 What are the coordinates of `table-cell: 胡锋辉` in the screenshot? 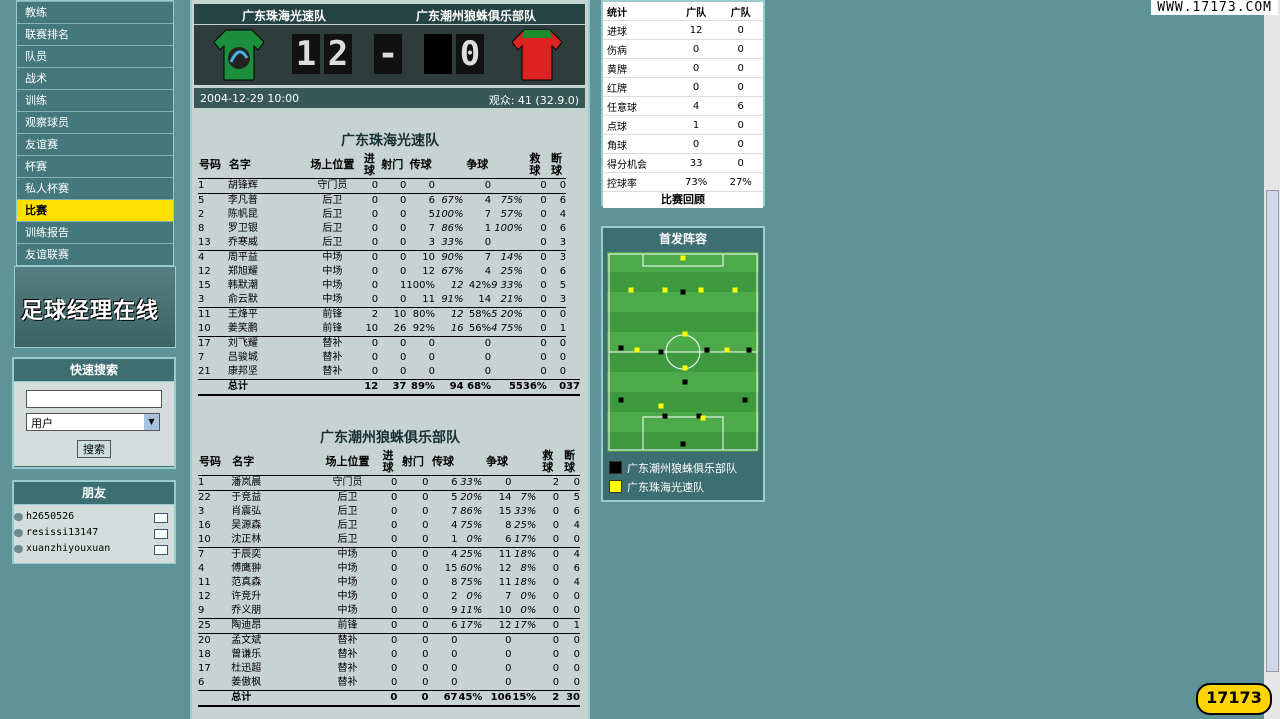 It's located at (266, 186).